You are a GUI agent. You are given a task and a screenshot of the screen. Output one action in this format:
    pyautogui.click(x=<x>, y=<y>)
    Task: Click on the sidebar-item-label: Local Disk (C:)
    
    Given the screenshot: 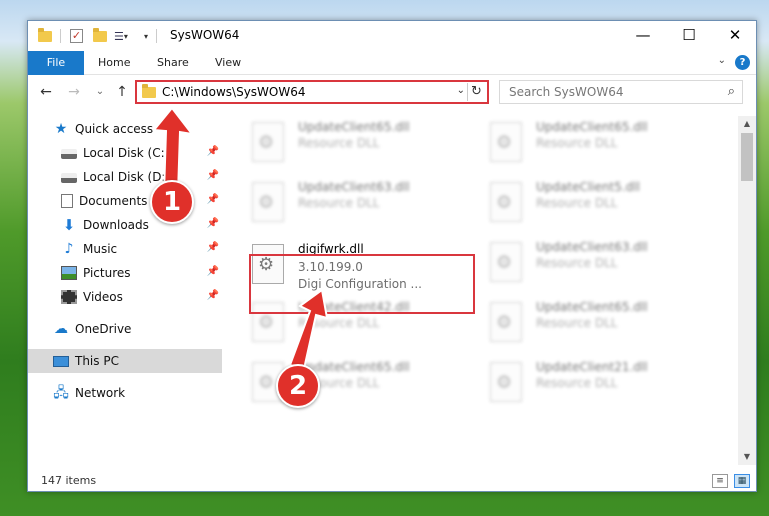 What is the action you would take?
    pyautogui.click(x=126, y=153)
    